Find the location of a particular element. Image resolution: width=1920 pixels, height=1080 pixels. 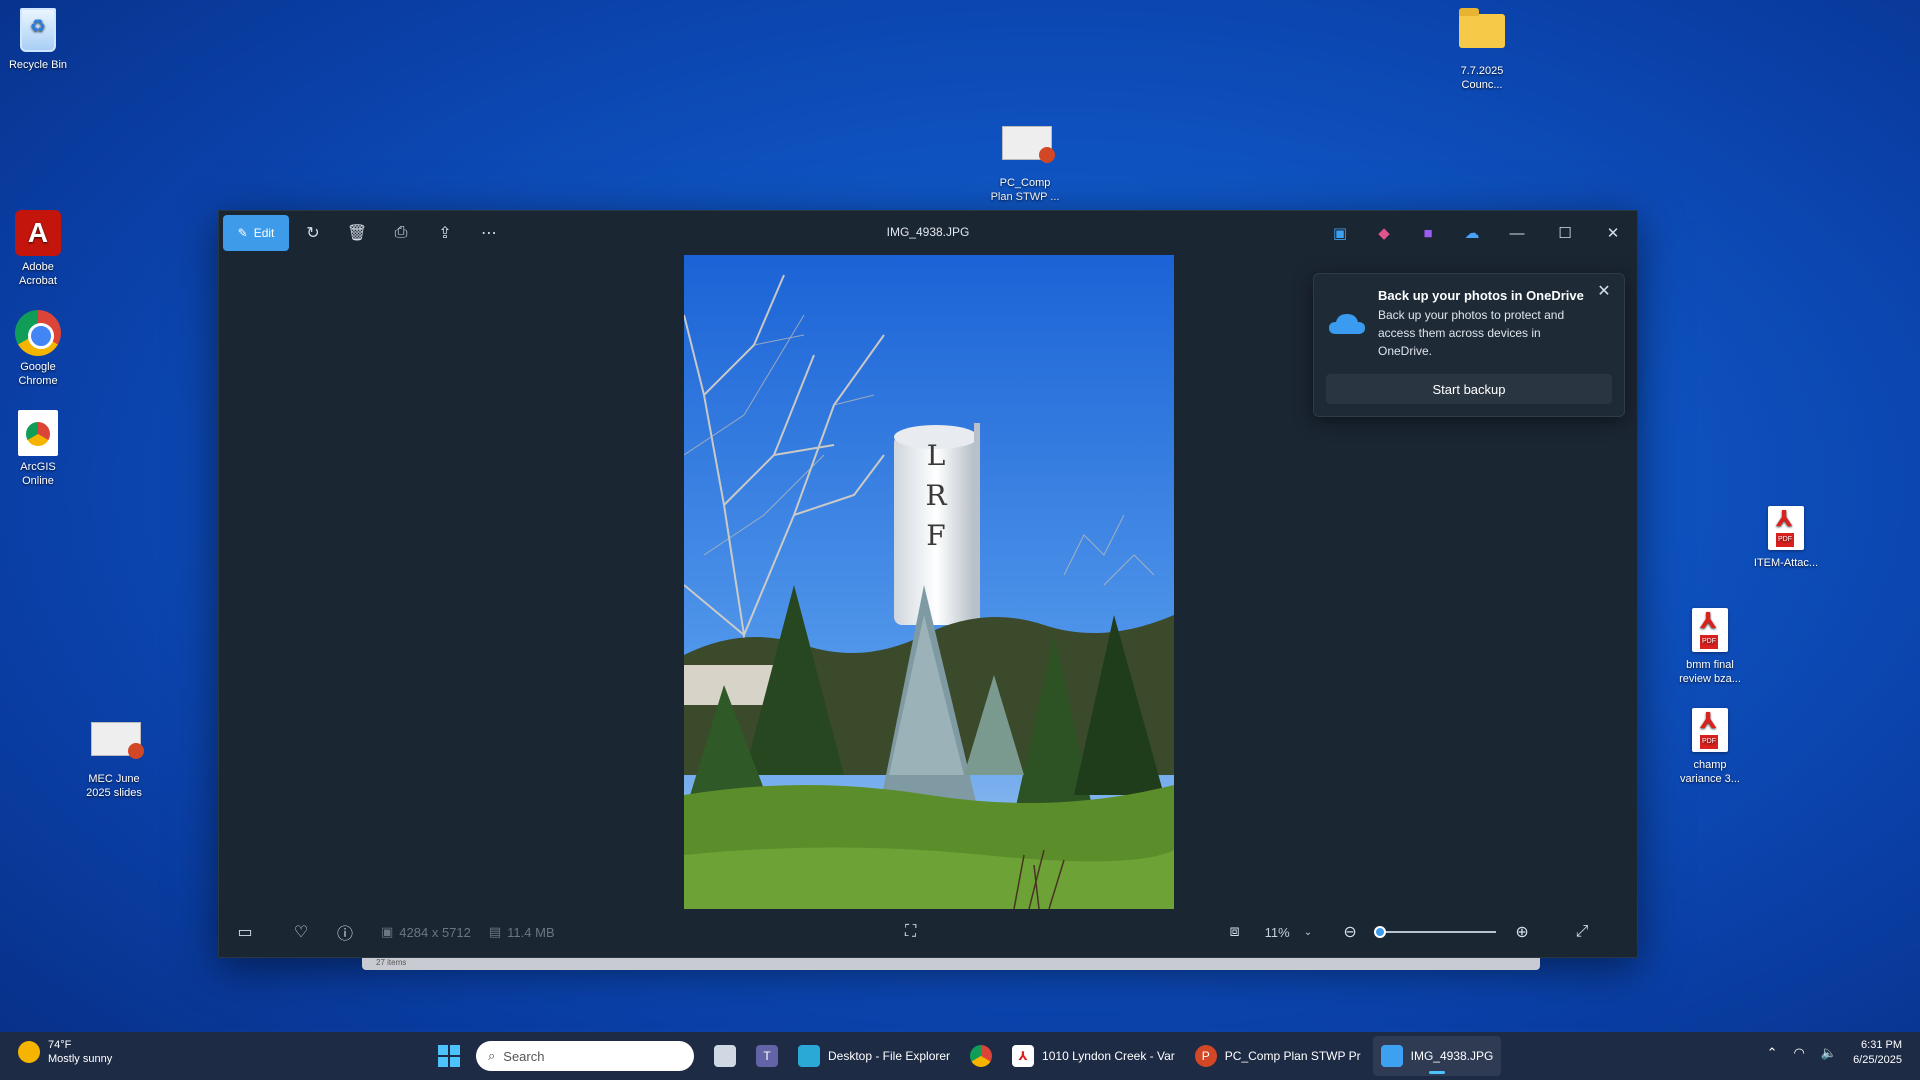

zoom-out-icon: ⊖ is located at coordinates (1350, 932).